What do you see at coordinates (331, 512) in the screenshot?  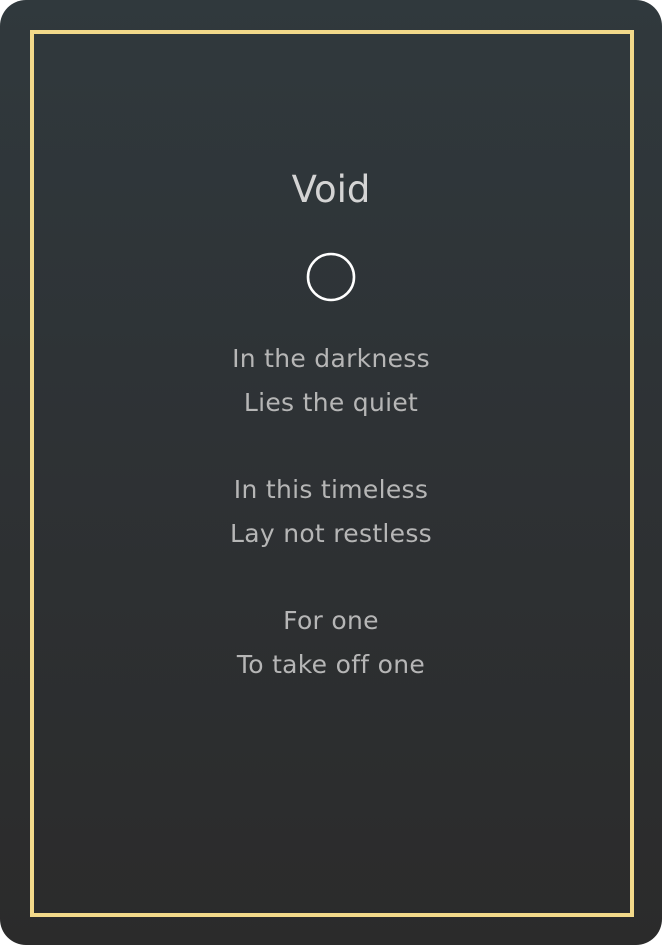 I see `stanza-2: In this timeless Lay not restless` at bounding box center [331, 512].